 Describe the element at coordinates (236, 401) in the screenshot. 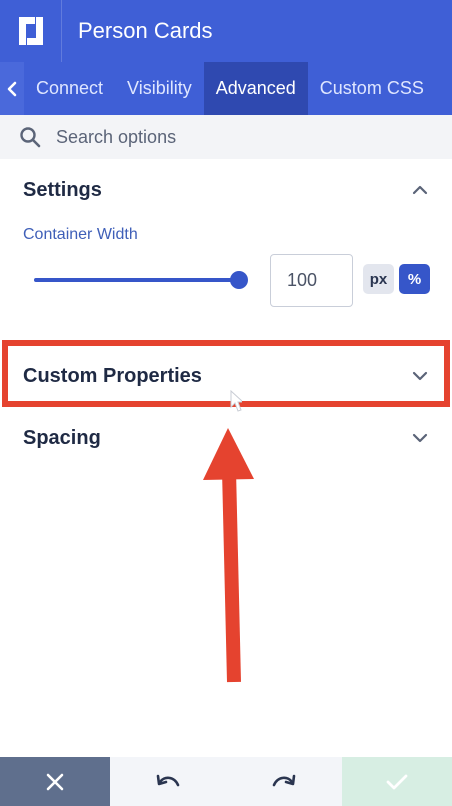

I see `mouse-cursor-icon` at that location.